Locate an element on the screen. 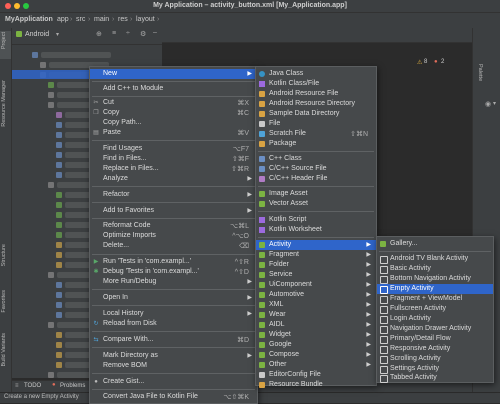 This screenshot has height=404, width=500. activity-menu-item-login-activity: Login Activity is located at coordinates (435, 319).